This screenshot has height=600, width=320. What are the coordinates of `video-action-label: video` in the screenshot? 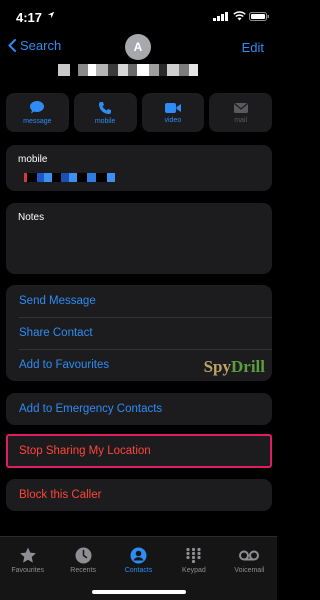 It's located at (173, 120).